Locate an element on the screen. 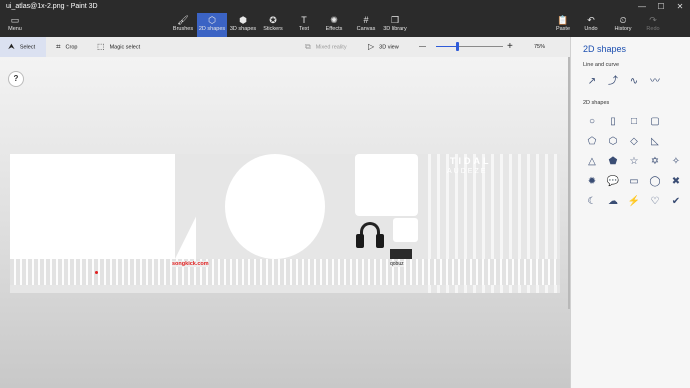  text-icon: T is located at coordinates (304, 20).